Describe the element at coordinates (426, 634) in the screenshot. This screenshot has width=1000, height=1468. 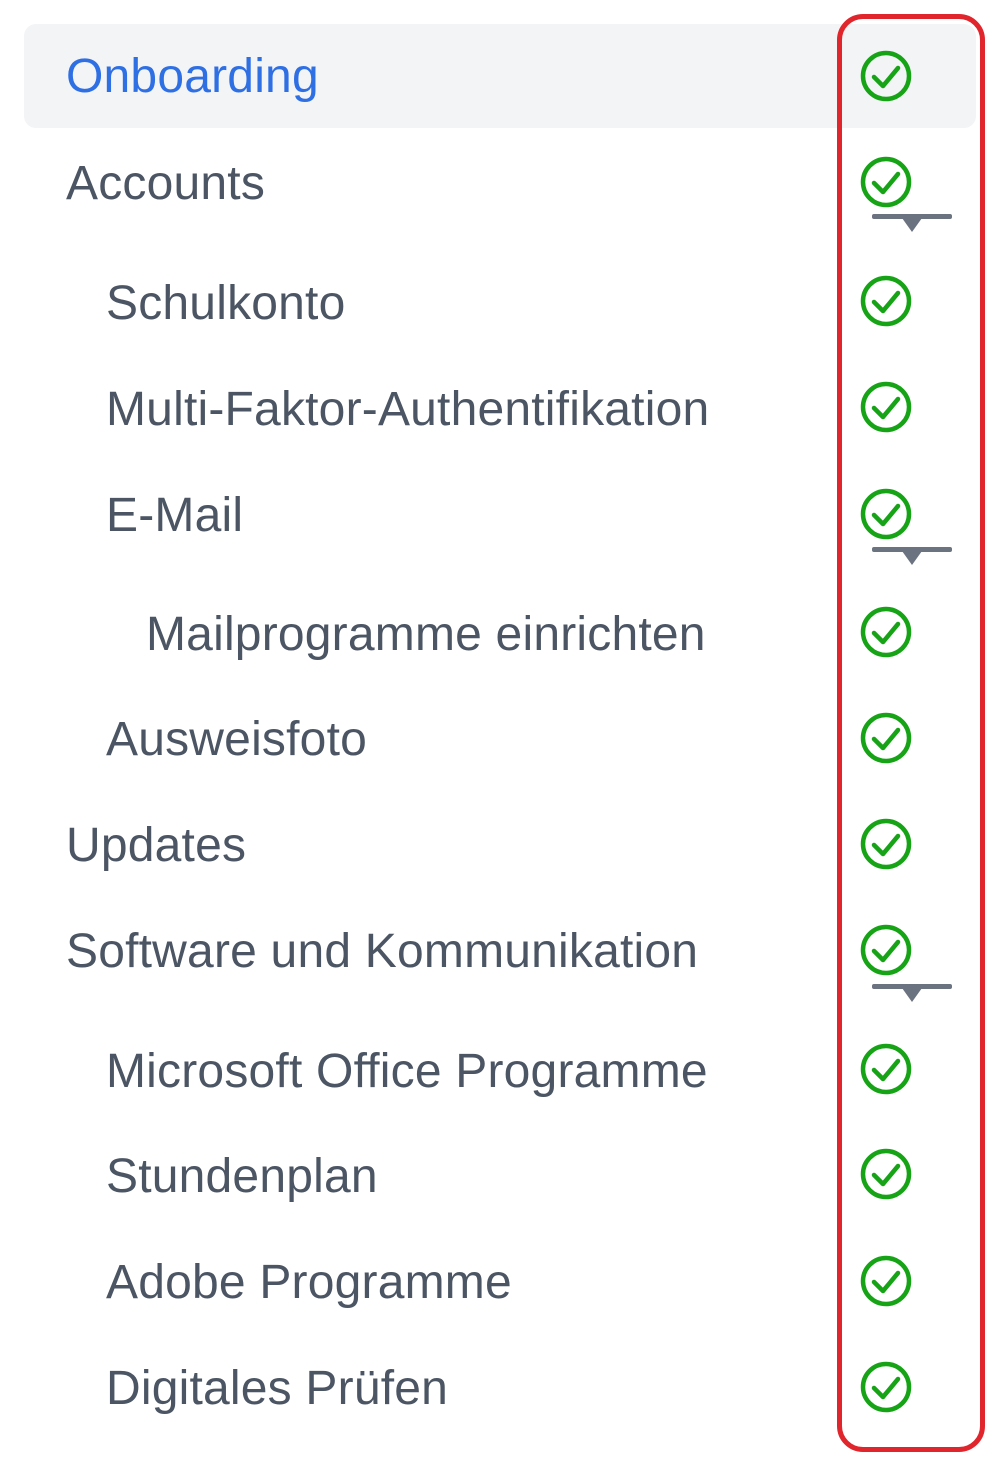
I see `nav-item-label: Mailprogramme einrichten` at that location.